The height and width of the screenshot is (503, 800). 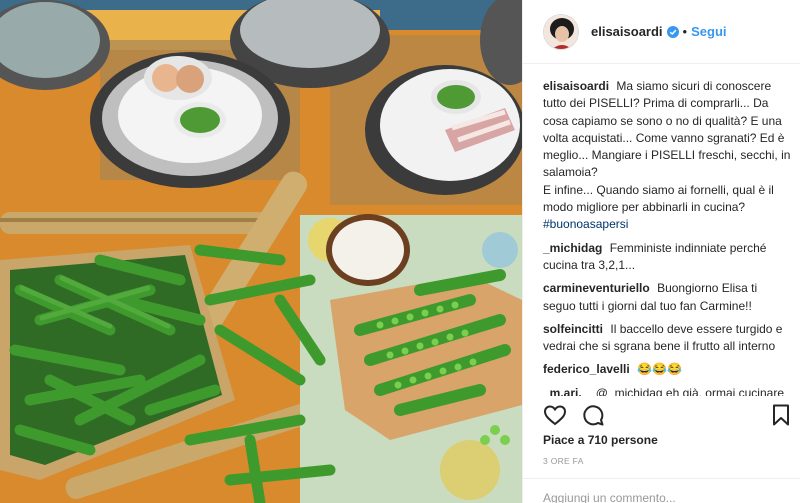 What do you see at coordinates (576, 86) in the screenshot?
I see `caption-username: elisaisoardi` at bounding box center [576, 86].